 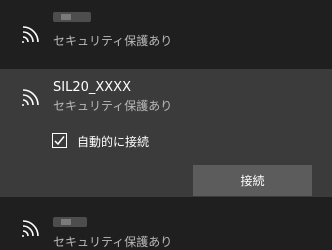 What do you see at coordinates (252, 180) in the screenshot?
I see `connect-button: 接続` at bounding box center [252, 180].